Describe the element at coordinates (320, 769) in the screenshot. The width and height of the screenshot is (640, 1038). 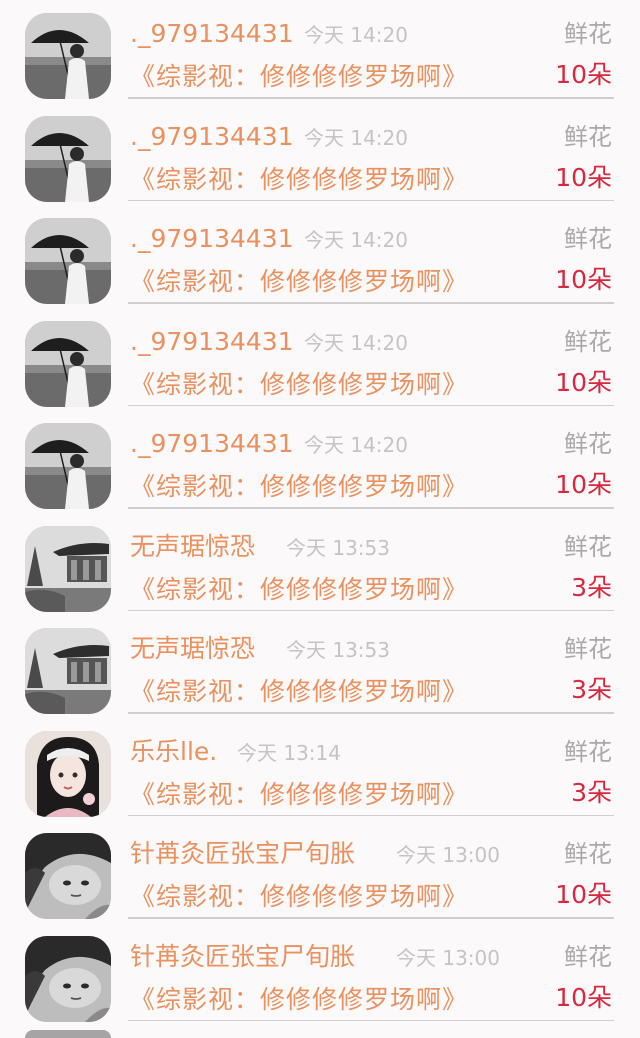
I see `list-item: 乐乐lle. 今天 13:14 鲜花 《综影视：修修修修罗场啊》 3朵` at that location.